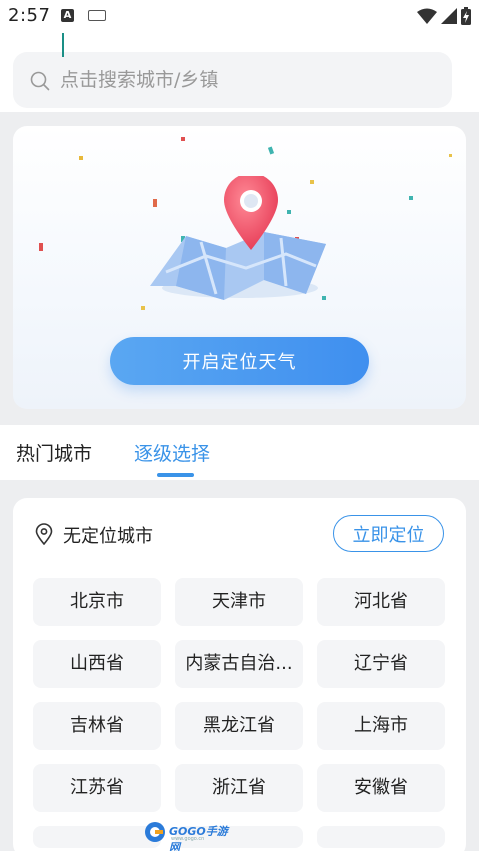  I want to click on city-chip: 浙江省, so click(239, 788).